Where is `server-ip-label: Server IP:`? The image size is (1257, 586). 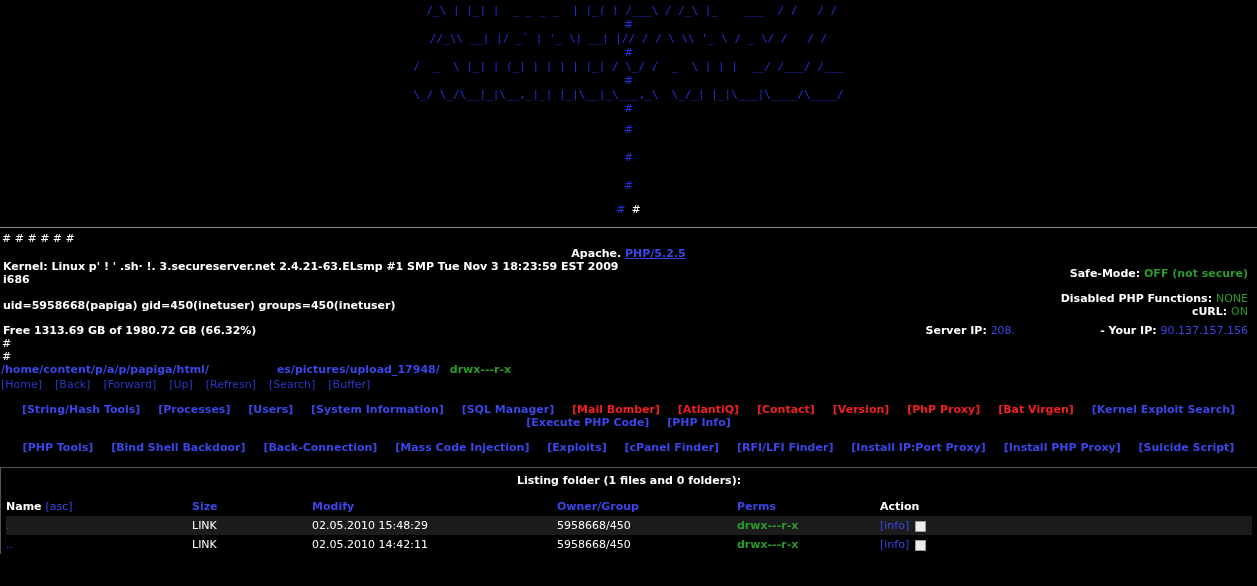
server-ip-label: Server IP: is located at coordinates (956, 330).